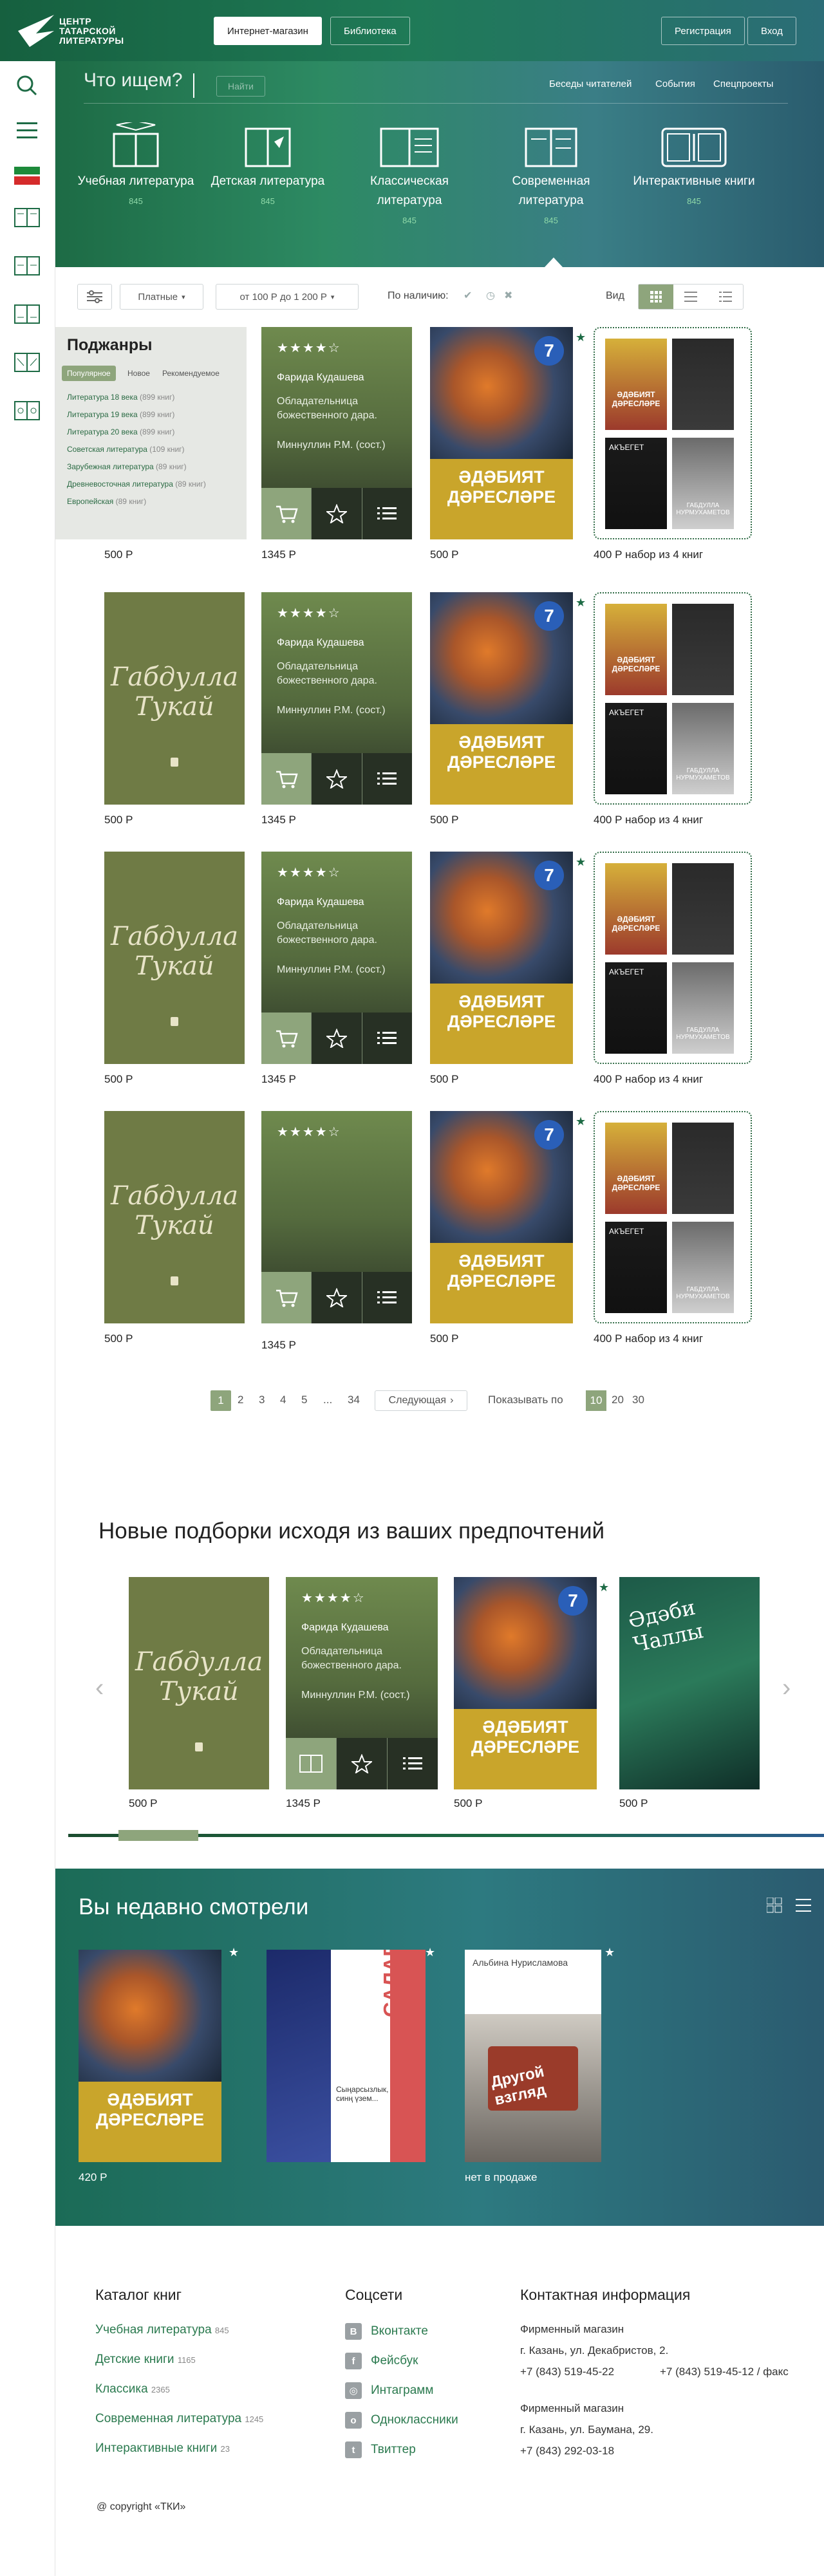 This screenshot has width=824, height=2576. What do you see at coordinates (240, 1400) in the screenshot?
I see `page-2: 2` at bounding box center [240, 1400].